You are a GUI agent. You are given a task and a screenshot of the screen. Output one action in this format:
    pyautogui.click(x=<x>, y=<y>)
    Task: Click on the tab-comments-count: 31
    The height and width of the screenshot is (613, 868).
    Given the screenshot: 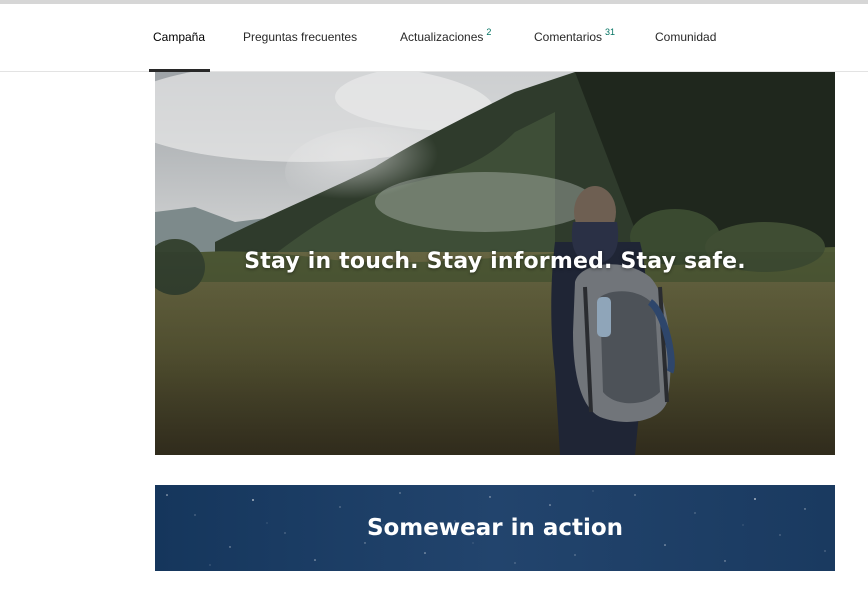 What is the action you would take?
    pyautogui.click(x=610, y=32)
    